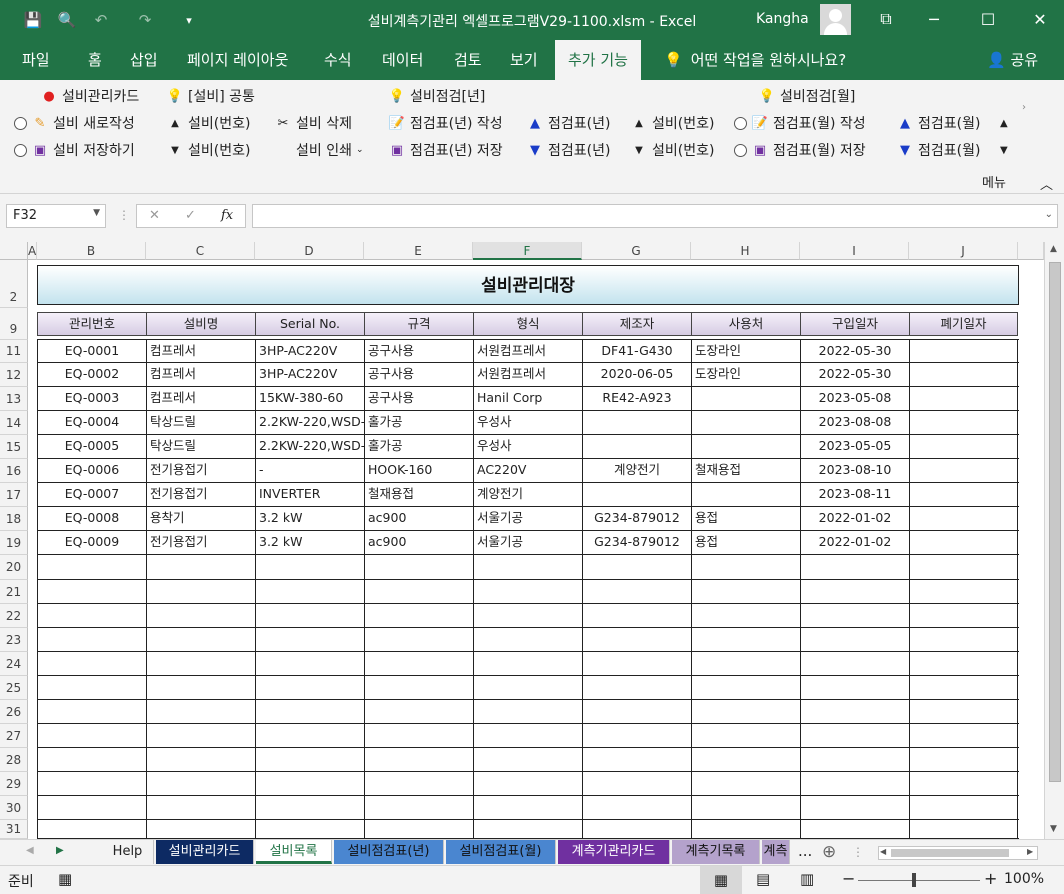 The height and width of the screenshot is (894, 1064). I want to click on sheet-tab: 계측기관리카드, so click(614, 852).